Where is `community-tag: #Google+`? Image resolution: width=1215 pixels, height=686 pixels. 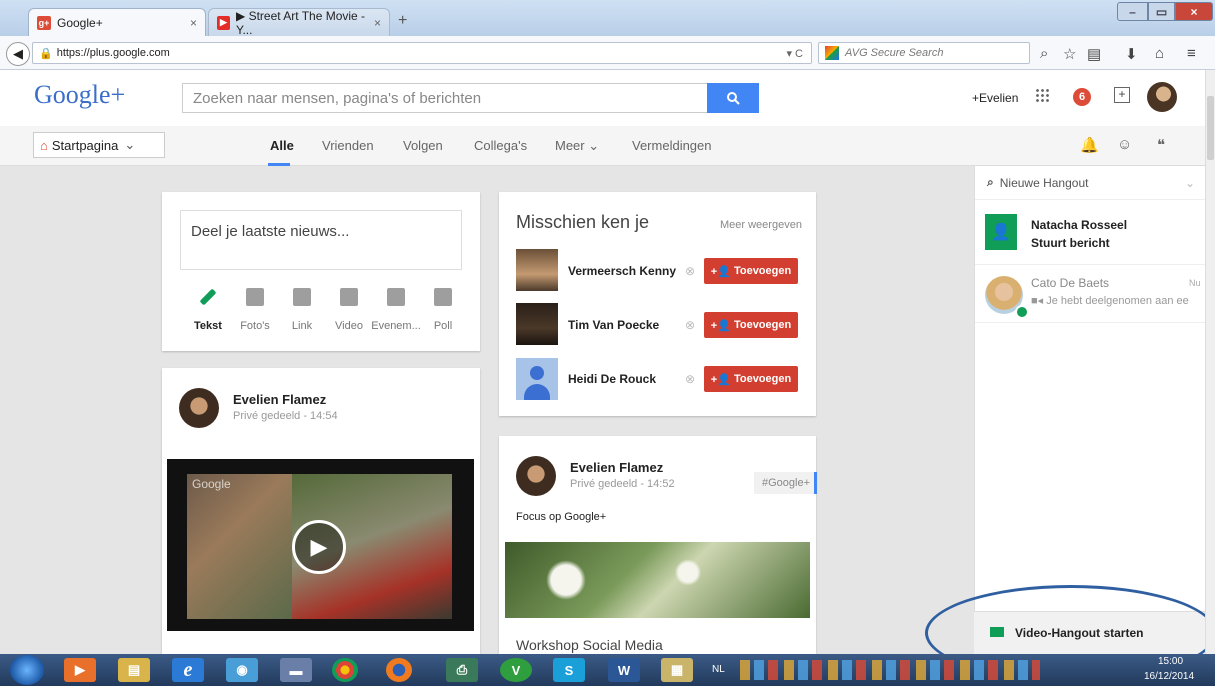
community-tag: #Google+ is located at coordinates (785, 483).